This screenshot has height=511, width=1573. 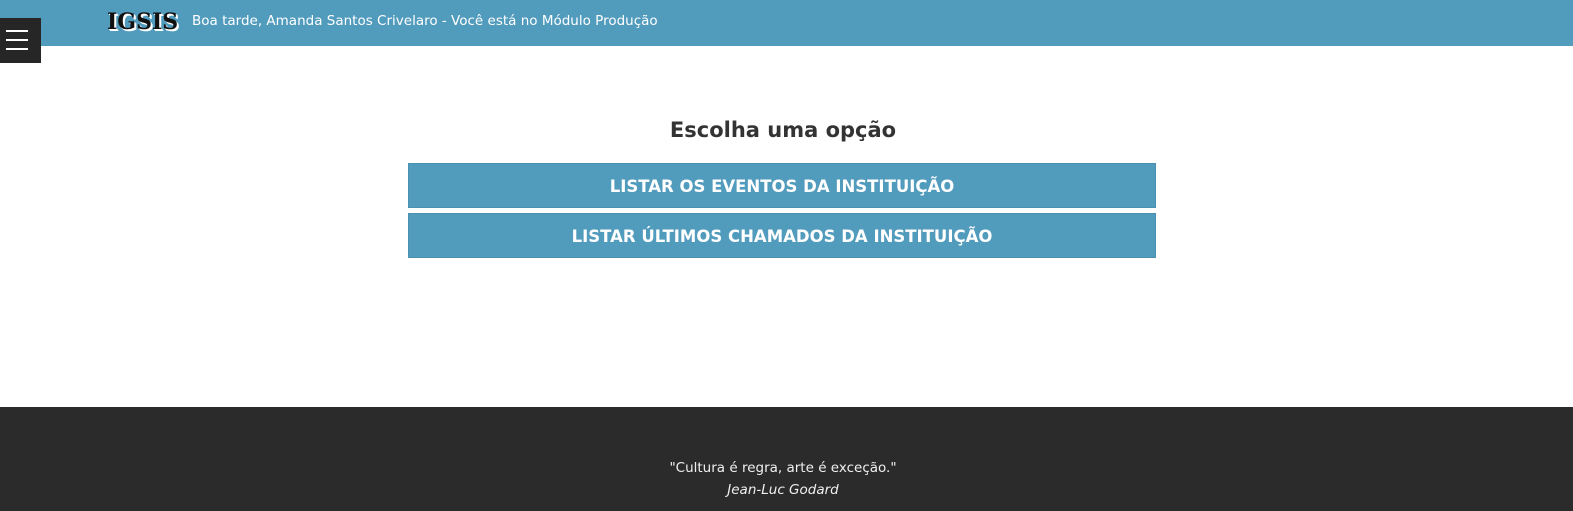 What do you see at coordinates (782, 185) in the screenshot?
I see `list-institution-events-button: LISTAR OS EVENTOS DA INSTITUIÇÃO` at bounding box center [782, 185].